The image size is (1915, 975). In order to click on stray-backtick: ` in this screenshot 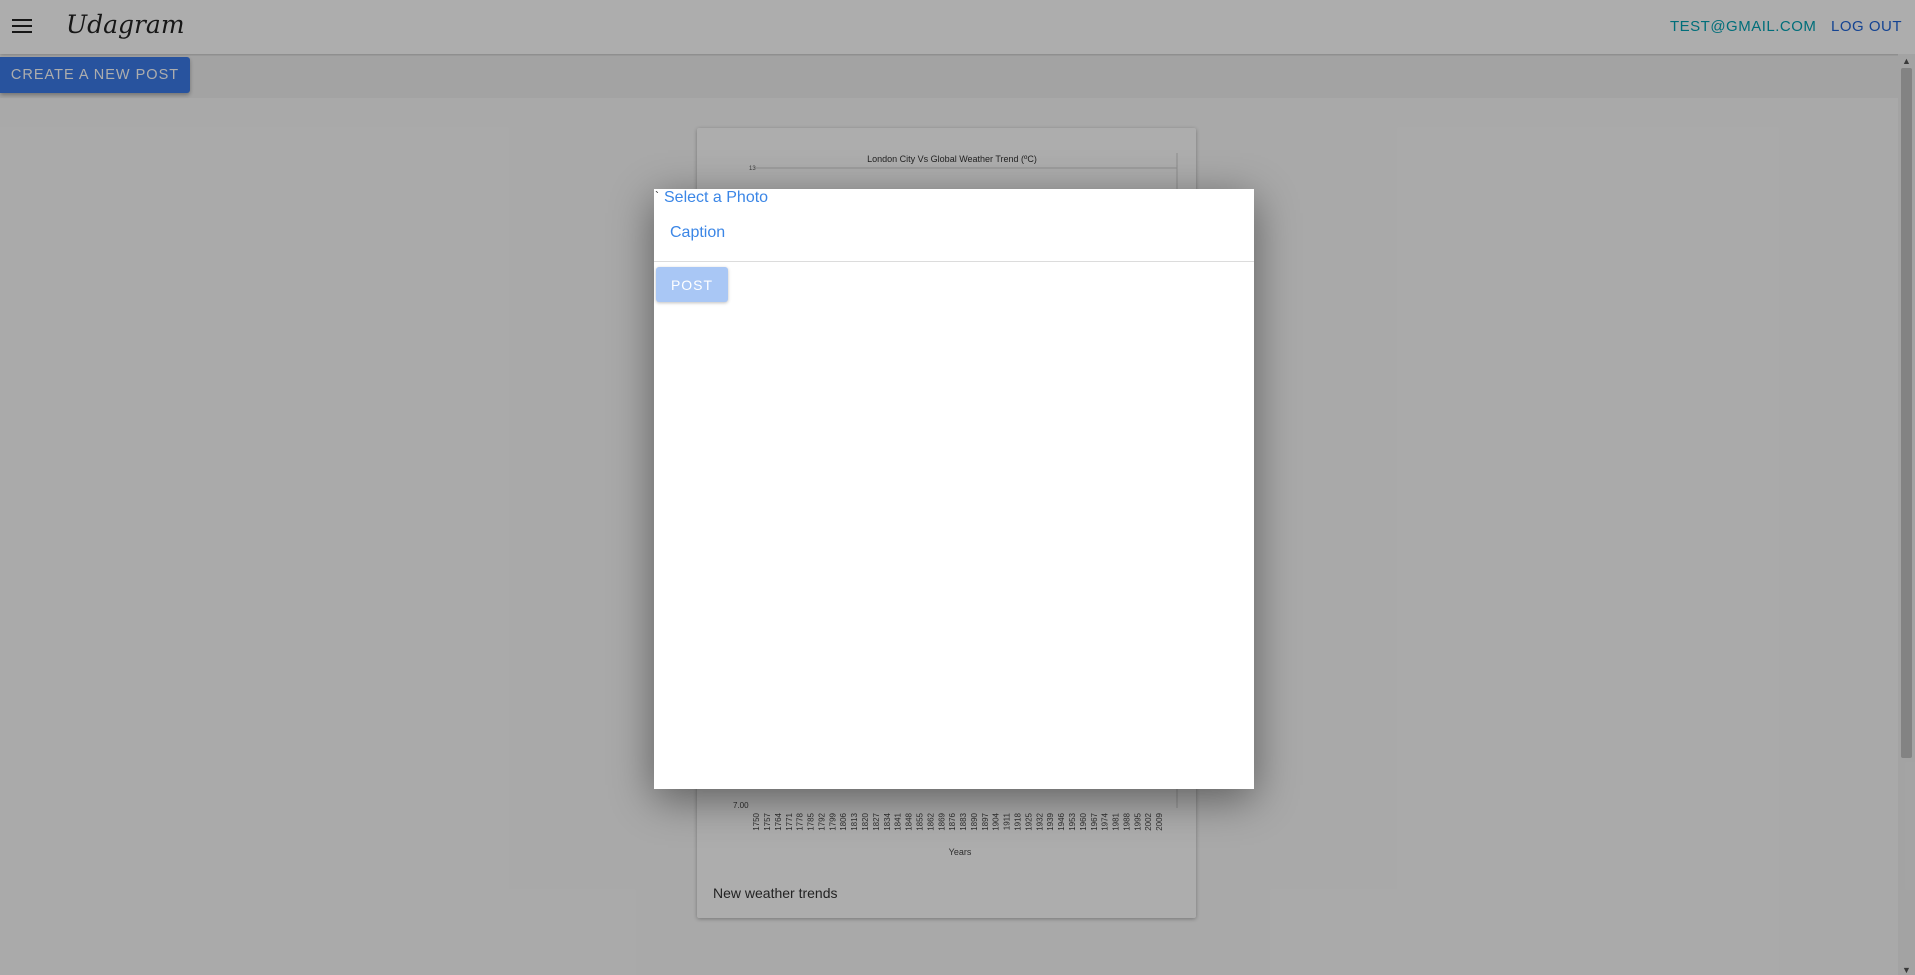, I will do `click(657, 196)`.